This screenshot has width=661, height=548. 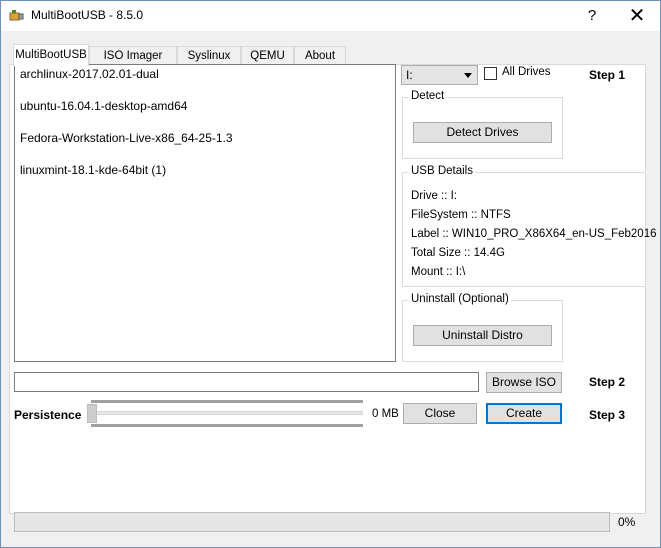 I want to click on tab-syslinux: Syslinux, so click(x=209, y=55).